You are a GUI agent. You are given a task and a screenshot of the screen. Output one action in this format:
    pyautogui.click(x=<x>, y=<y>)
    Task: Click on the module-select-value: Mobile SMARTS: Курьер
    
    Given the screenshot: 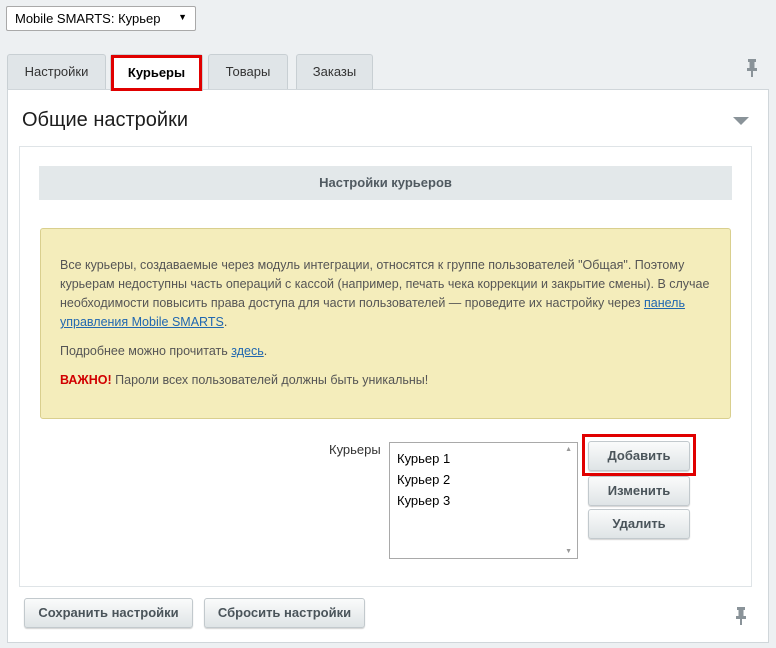 What is the action you would take?
    pyautogui.click(x=88, y=18)
    